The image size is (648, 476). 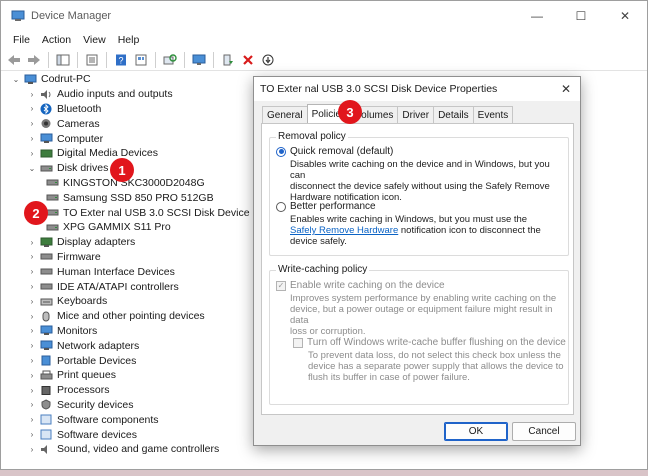 I want to click on menu-view: View, so click(x=94, y=40).